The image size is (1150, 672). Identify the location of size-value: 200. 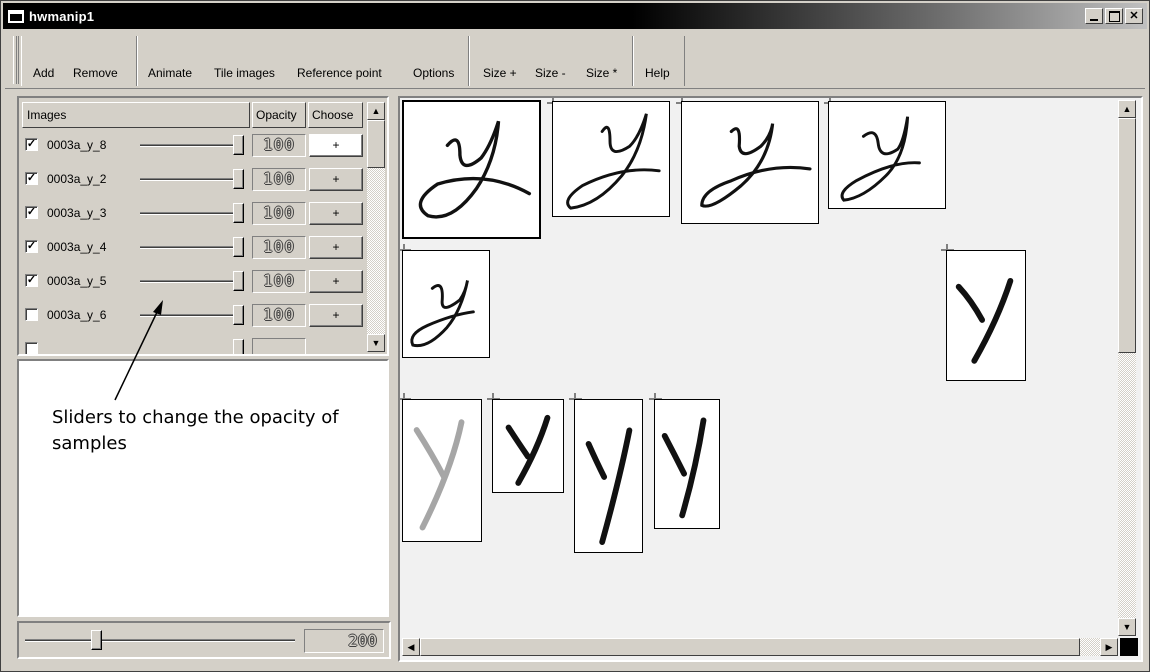
(344, 641).